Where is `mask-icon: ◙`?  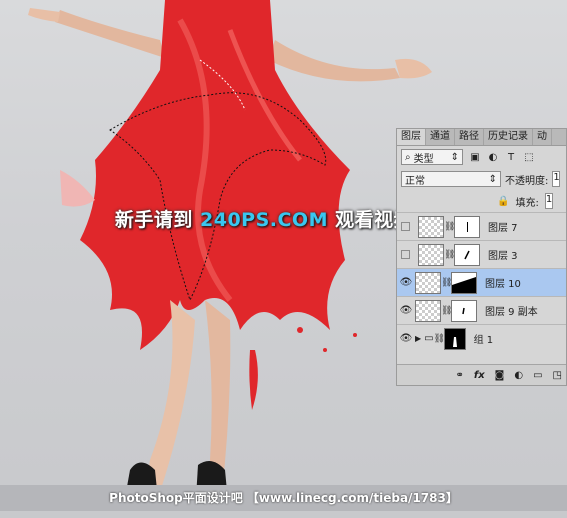
mask-icon: ◙ is located at coordinates (500, 375).